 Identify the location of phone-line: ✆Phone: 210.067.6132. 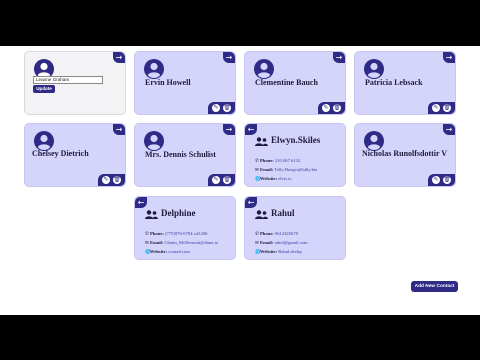
(277, 161).